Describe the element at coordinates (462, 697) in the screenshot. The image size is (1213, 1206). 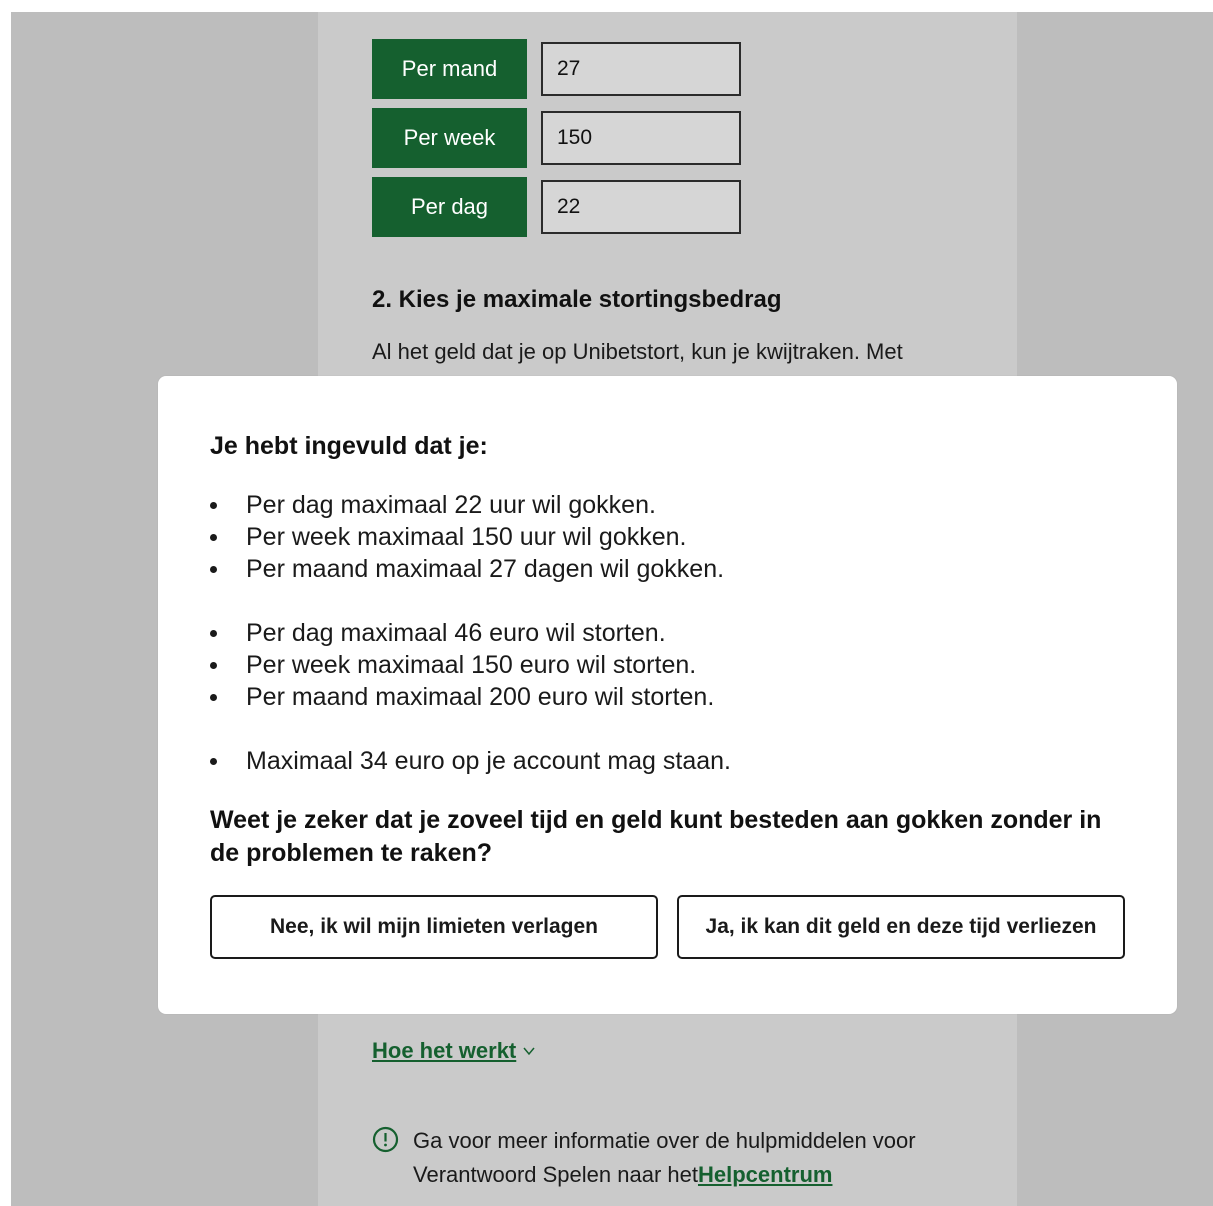
I see `list-item: Per maand maximaal 200 euro wil storten.` at that location.